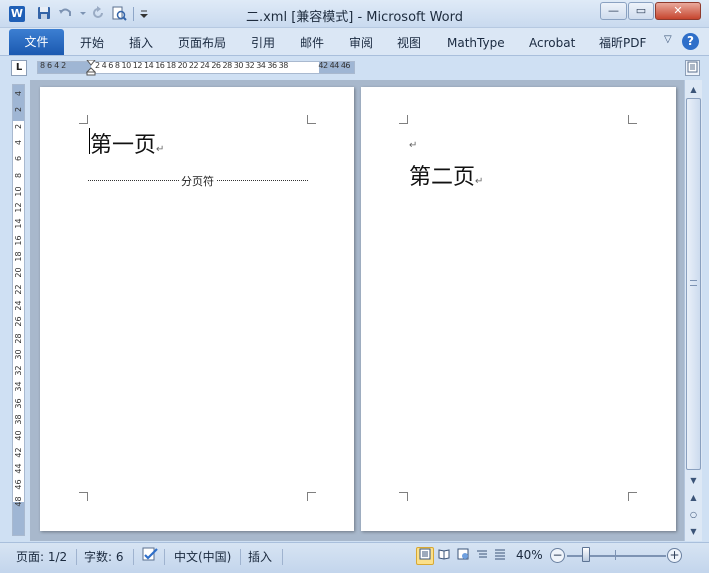  I want to click on page-break-label: 分页符, so click(197, 181).